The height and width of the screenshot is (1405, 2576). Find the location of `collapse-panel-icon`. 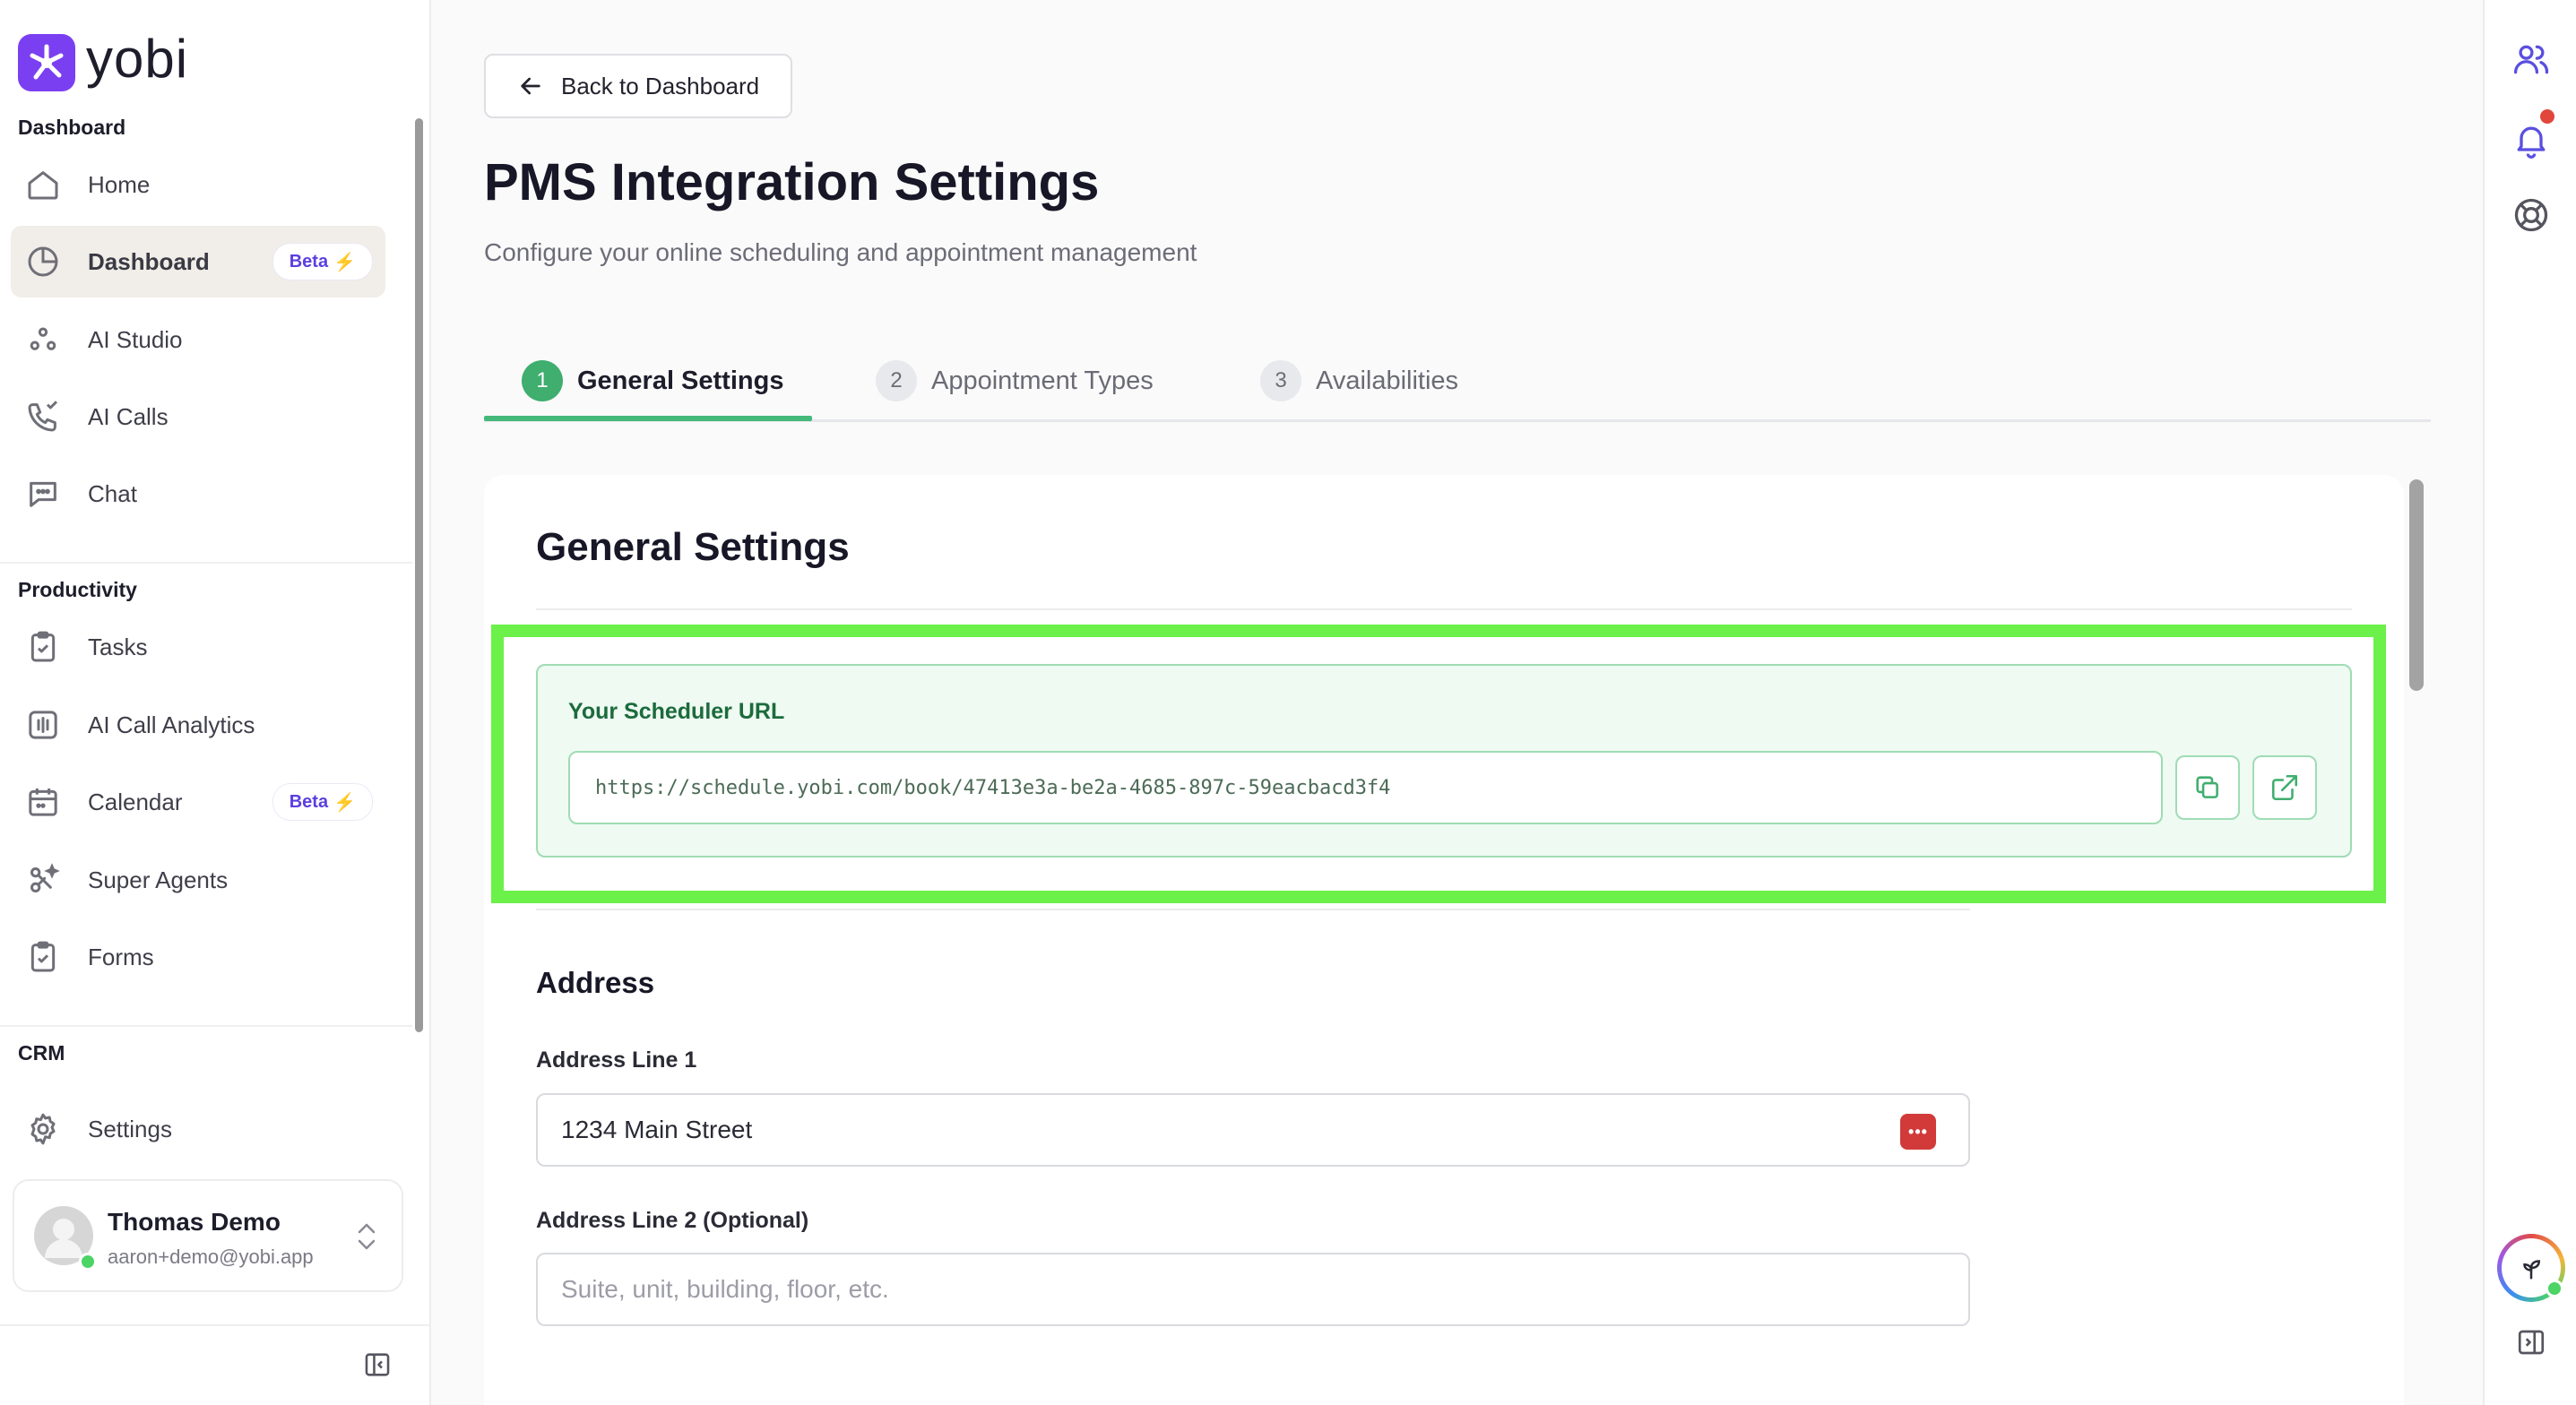

collapse-panel-icon is located at coordinates (2531, 1342).